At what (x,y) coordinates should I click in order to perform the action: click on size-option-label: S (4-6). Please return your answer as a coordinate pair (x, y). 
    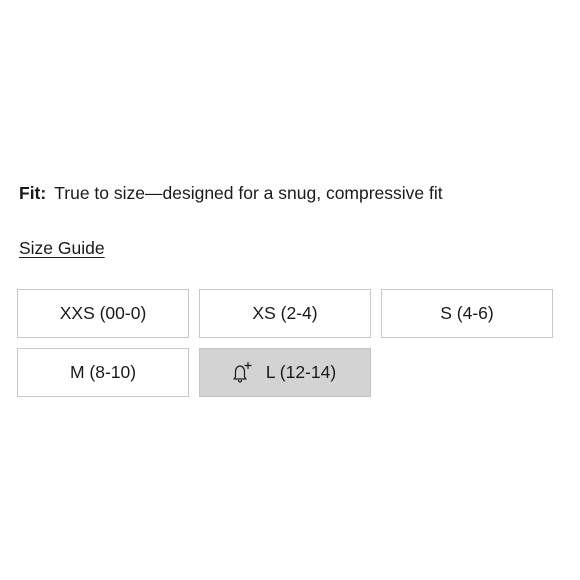
    Looking at the image, I should click on (467, 313).